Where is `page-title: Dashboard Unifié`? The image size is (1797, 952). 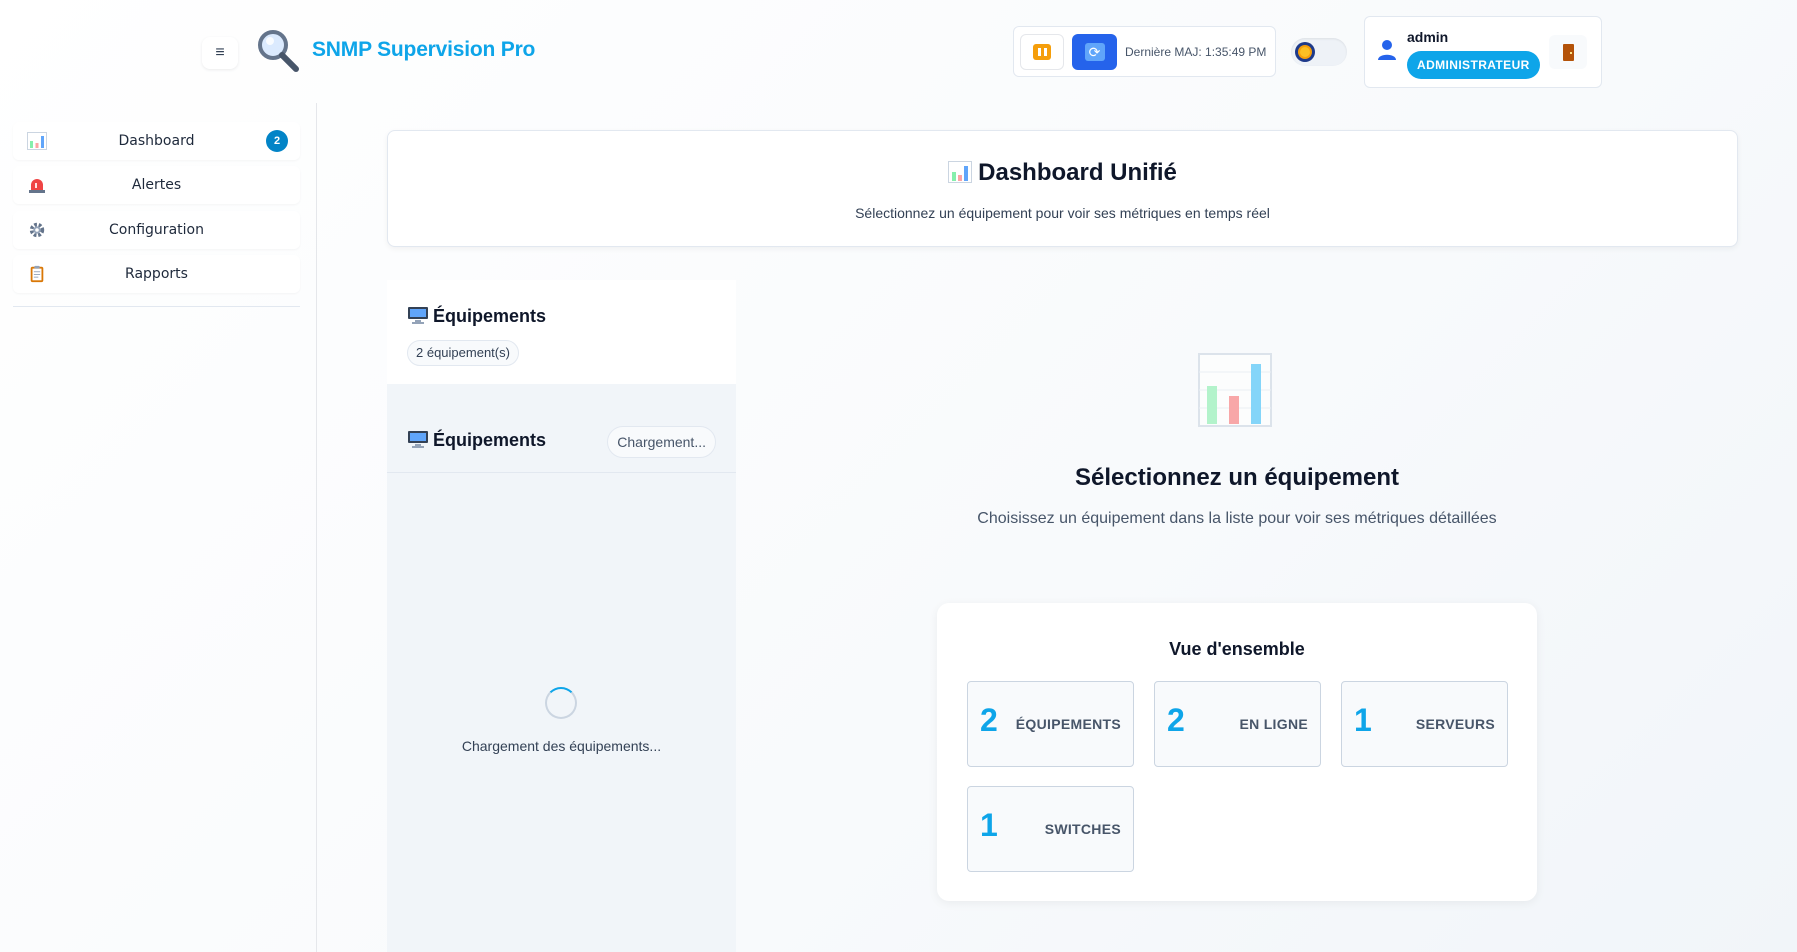
page-title: Dashboard Unifié is located at coordinates (1062, 173).